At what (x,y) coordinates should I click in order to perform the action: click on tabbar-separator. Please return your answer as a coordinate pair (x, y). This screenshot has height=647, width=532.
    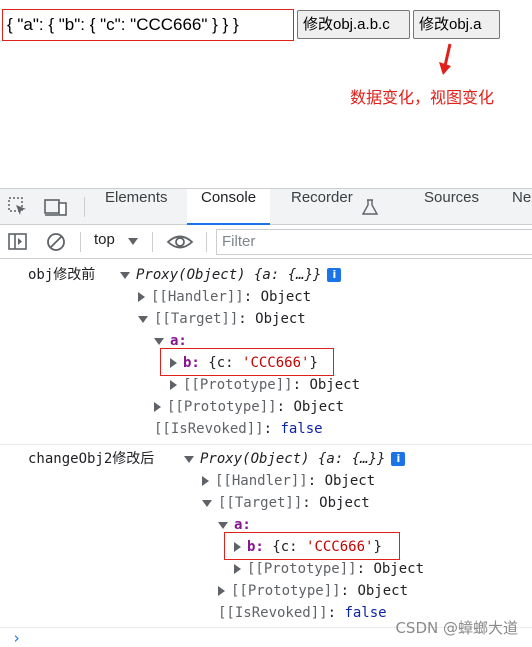
    Looking at the image, I should click on (84, 207).